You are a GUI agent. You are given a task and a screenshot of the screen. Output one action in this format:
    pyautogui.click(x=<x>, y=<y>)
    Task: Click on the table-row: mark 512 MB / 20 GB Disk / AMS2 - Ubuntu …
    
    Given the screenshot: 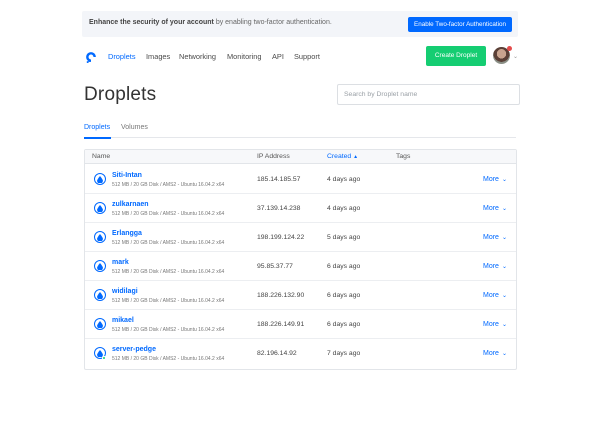 What is the action you would take?
    pyautogui.click(x=300, y=266)
    